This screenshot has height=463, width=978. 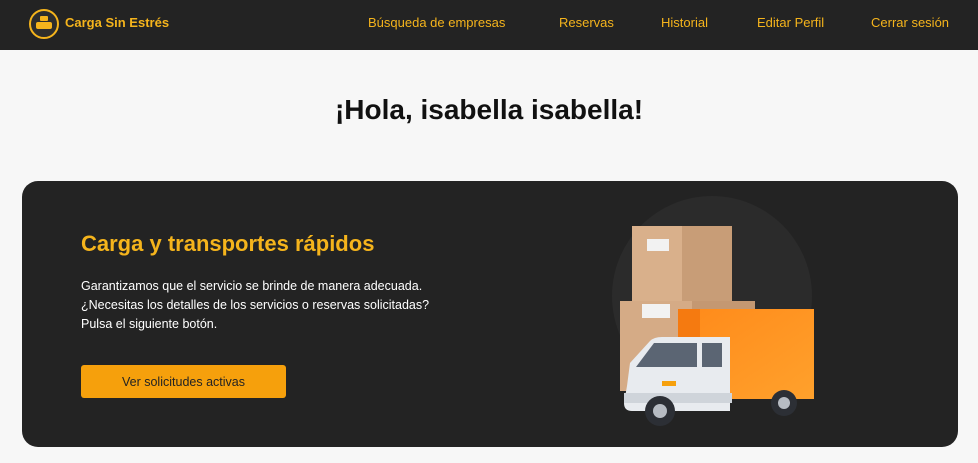 What do you see at coordinates (790, 22) in the screenshot?
I see `nav-link-editar-perfil: Editar Perfil` at bounding box center [790, 22].